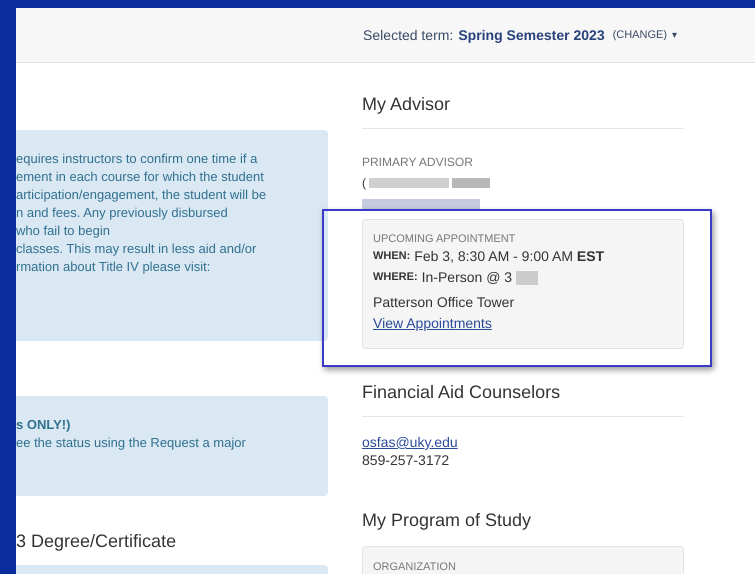 Image resolution: width=755 pixels, height=574 pixels. What do you see at coordinates (364, 183) in the screenshot?
I see `advisor-name: (` at bounding box center [364, 183].